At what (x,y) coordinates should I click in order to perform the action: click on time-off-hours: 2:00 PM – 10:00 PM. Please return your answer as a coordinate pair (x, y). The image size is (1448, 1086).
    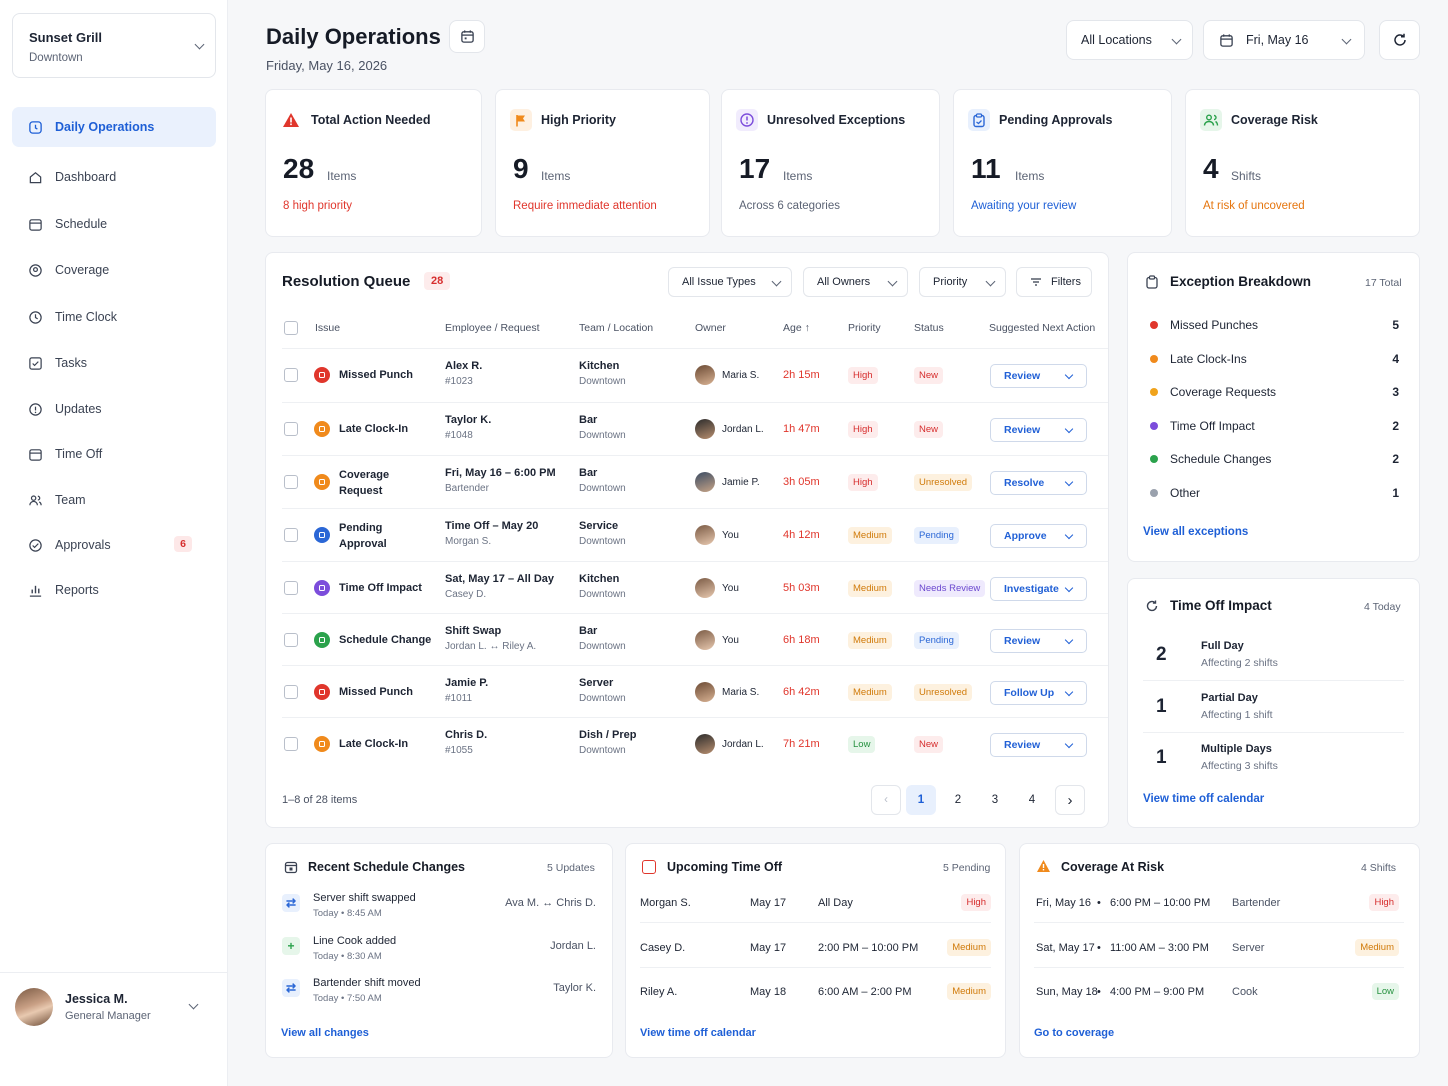
    Looking at the image, I should click on (868, 947).